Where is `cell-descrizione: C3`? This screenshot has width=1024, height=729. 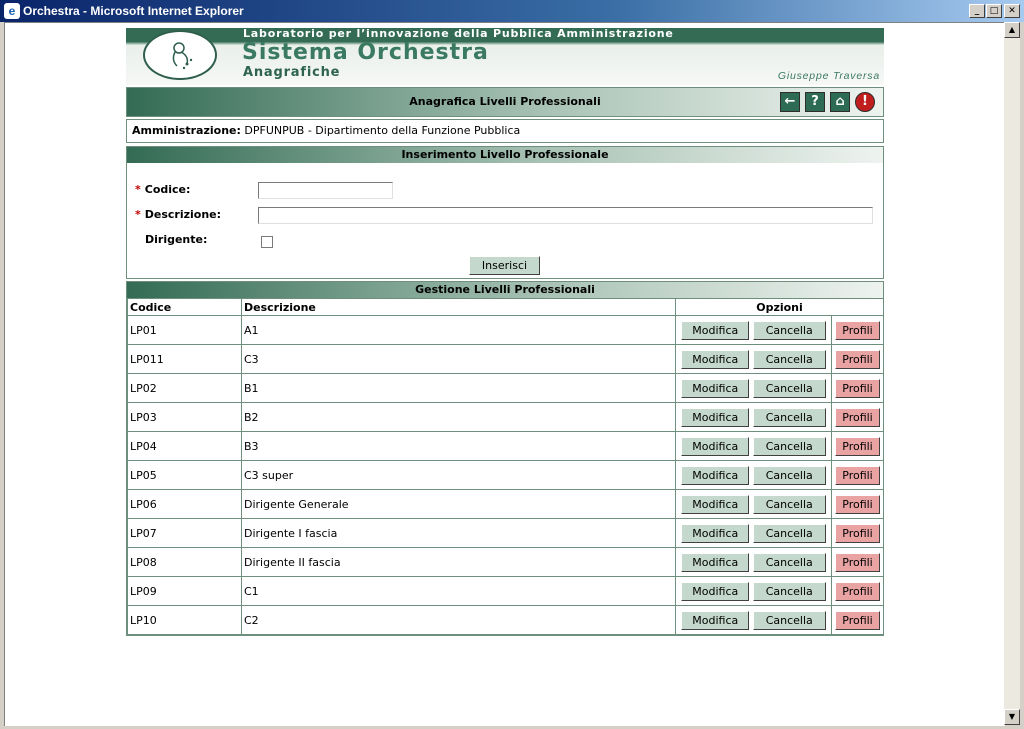
cell-descrizione: C3 is located at coordinates (458, 359).